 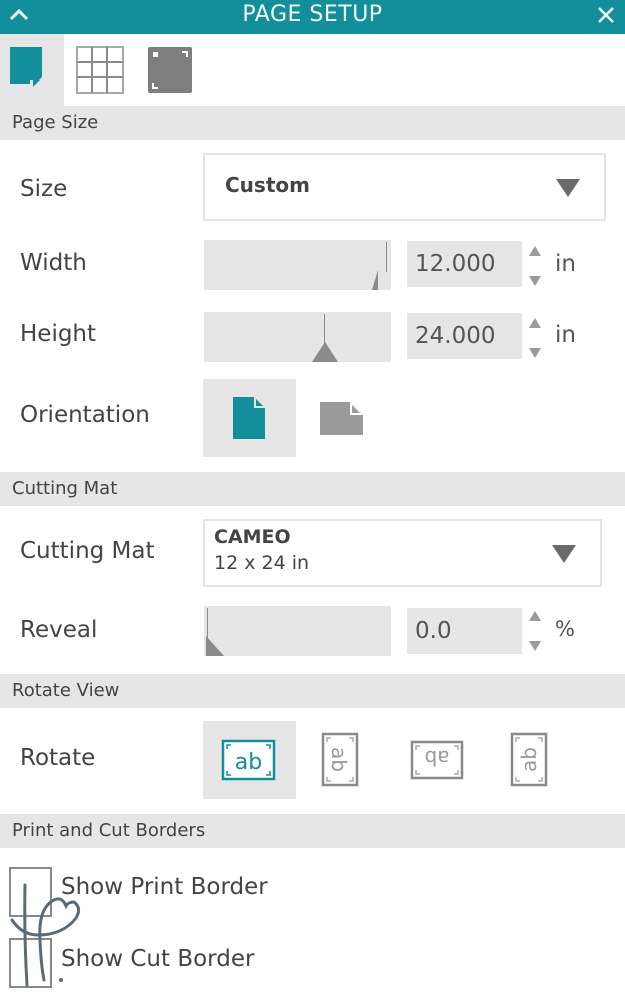 I want to click on rotate-270-button: ab, so click(x=528, y=760).